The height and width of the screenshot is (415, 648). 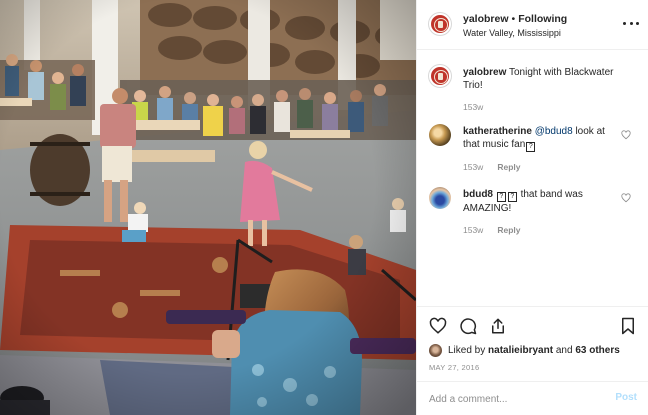 What do you see at coordinates (438, 326) in the screenshot?
I see `heart-icon` at bounding box center [438, 326].